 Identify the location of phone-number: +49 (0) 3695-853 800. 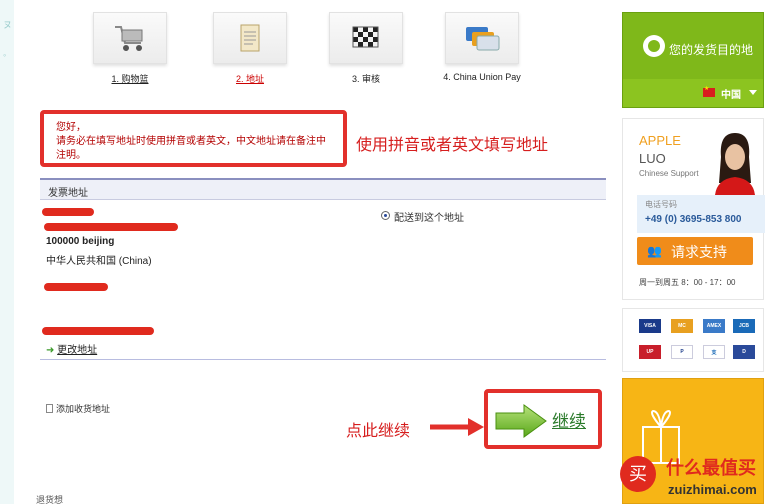
(693, 219).